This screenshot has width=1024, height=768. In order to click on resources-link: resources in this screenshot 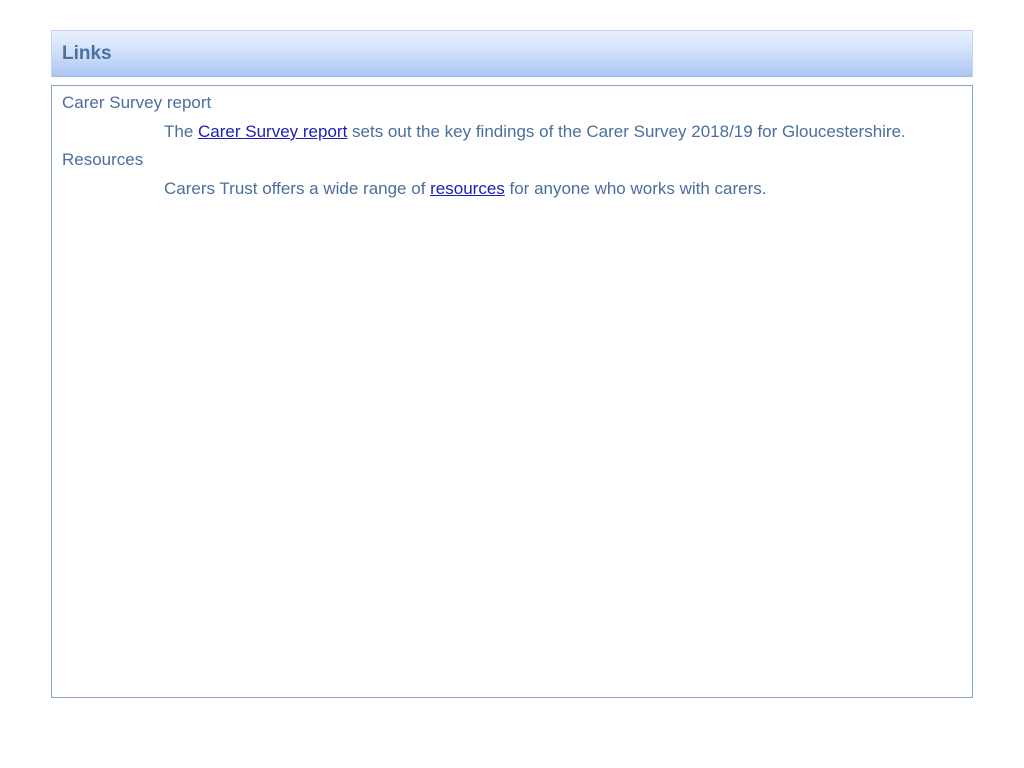, I will do `click(467, 188)`.